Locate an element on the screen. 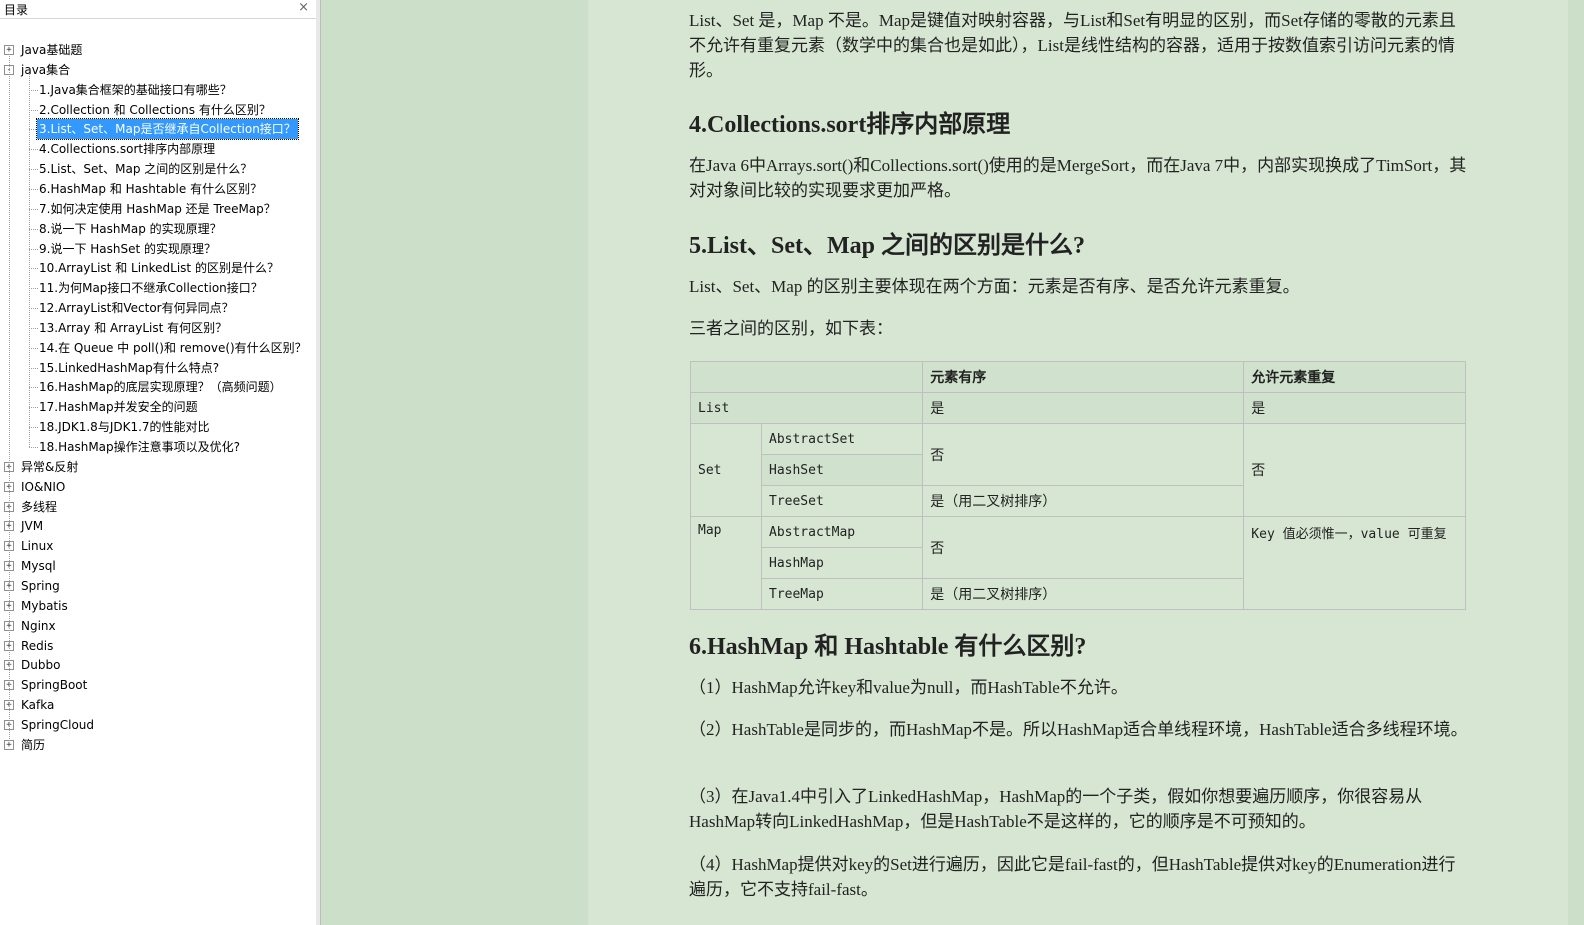 The height and width of the screenshot is (925, 1584). toc-item-label: 7.如何决定使用 HashMap 还是 TreeMap？ is located at coordinates (157, 209).